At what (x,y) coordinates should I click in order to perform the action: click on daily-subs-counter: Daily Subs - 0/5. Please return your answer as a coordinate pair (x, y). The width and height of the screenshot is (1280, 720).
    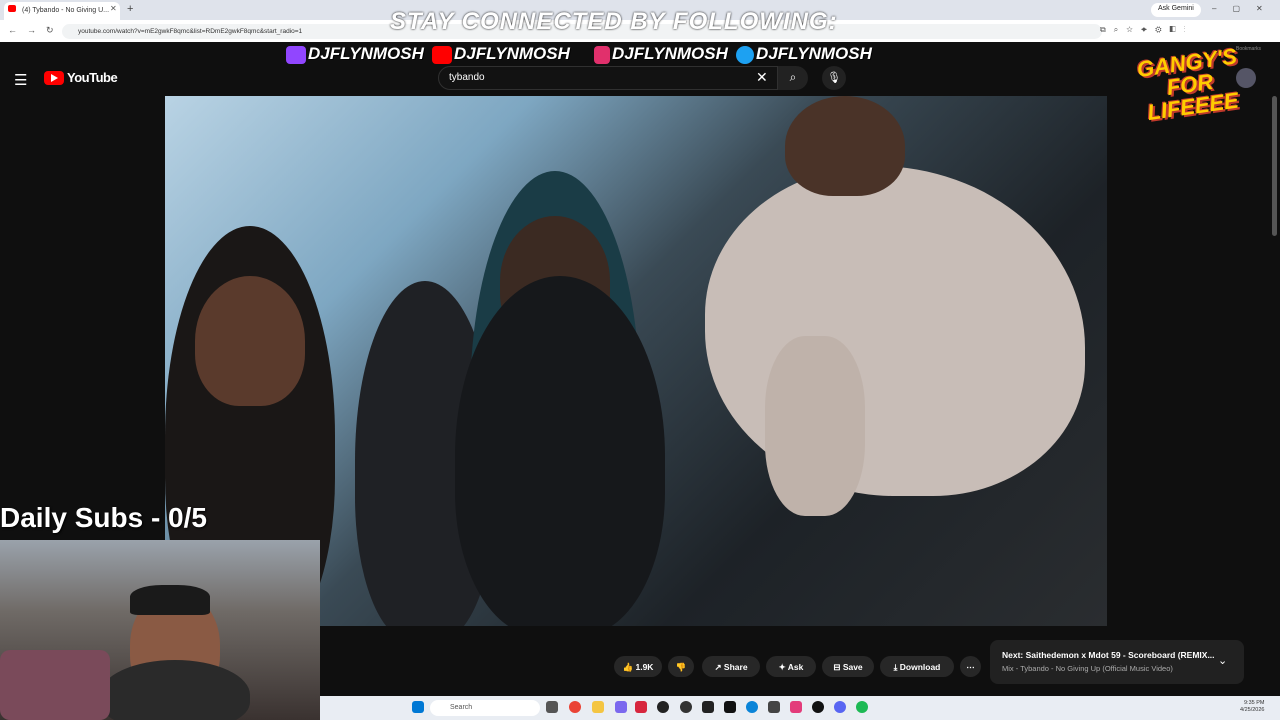
    Looking at the image, I should click on (103, 517).